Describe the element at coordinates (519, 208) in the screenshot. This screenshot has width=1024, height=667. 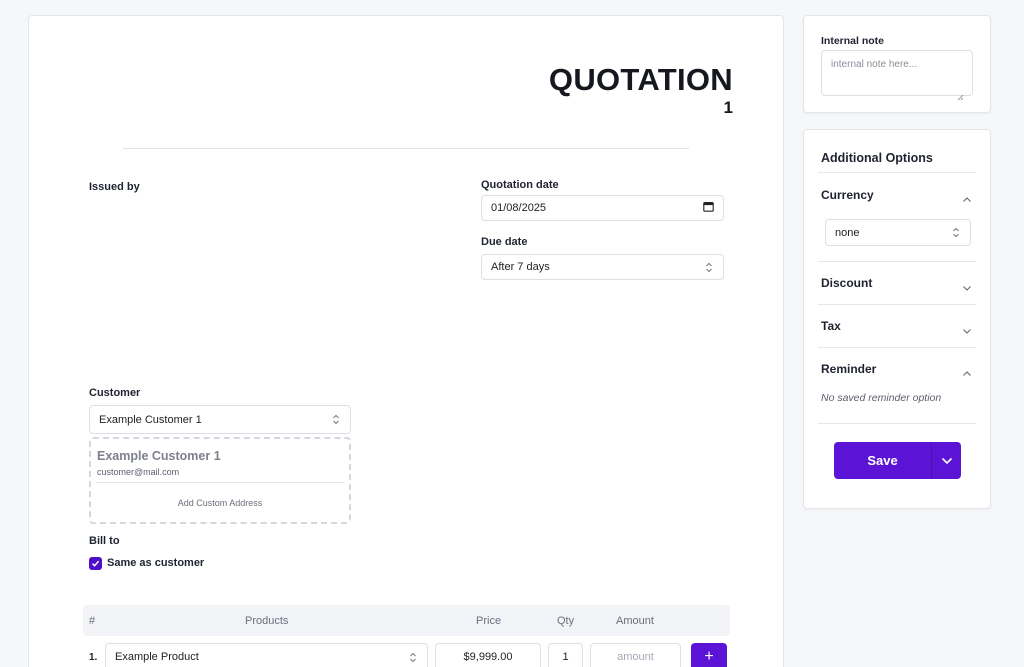
I see `quotation-date-value: 01/08/2025` at that location.